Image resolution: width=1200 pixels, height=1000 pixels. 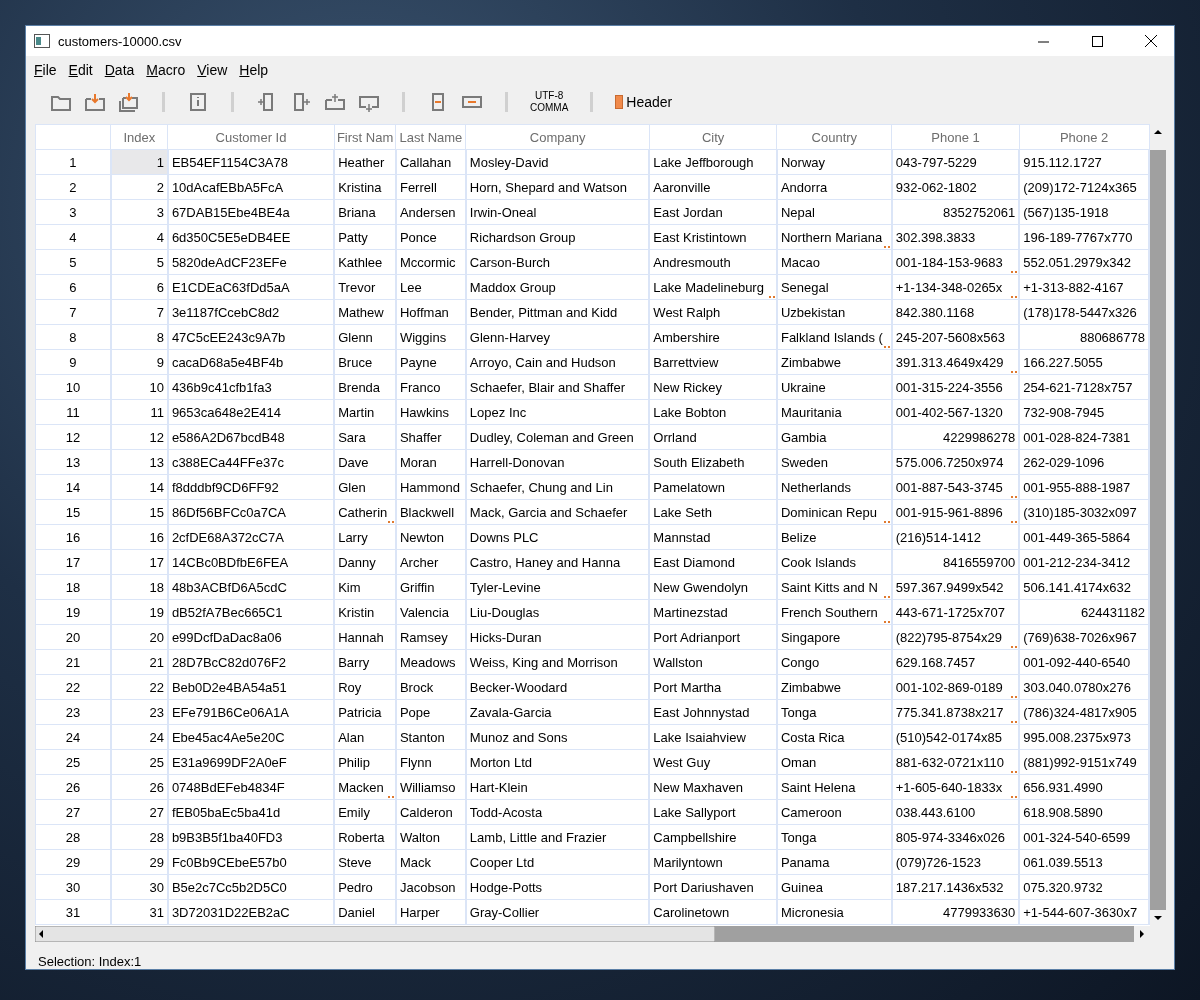 What do you see at coordinates (834, 837) in the screenshot?
I see `table-cell: Tonga` at bounding box center [834, 837].